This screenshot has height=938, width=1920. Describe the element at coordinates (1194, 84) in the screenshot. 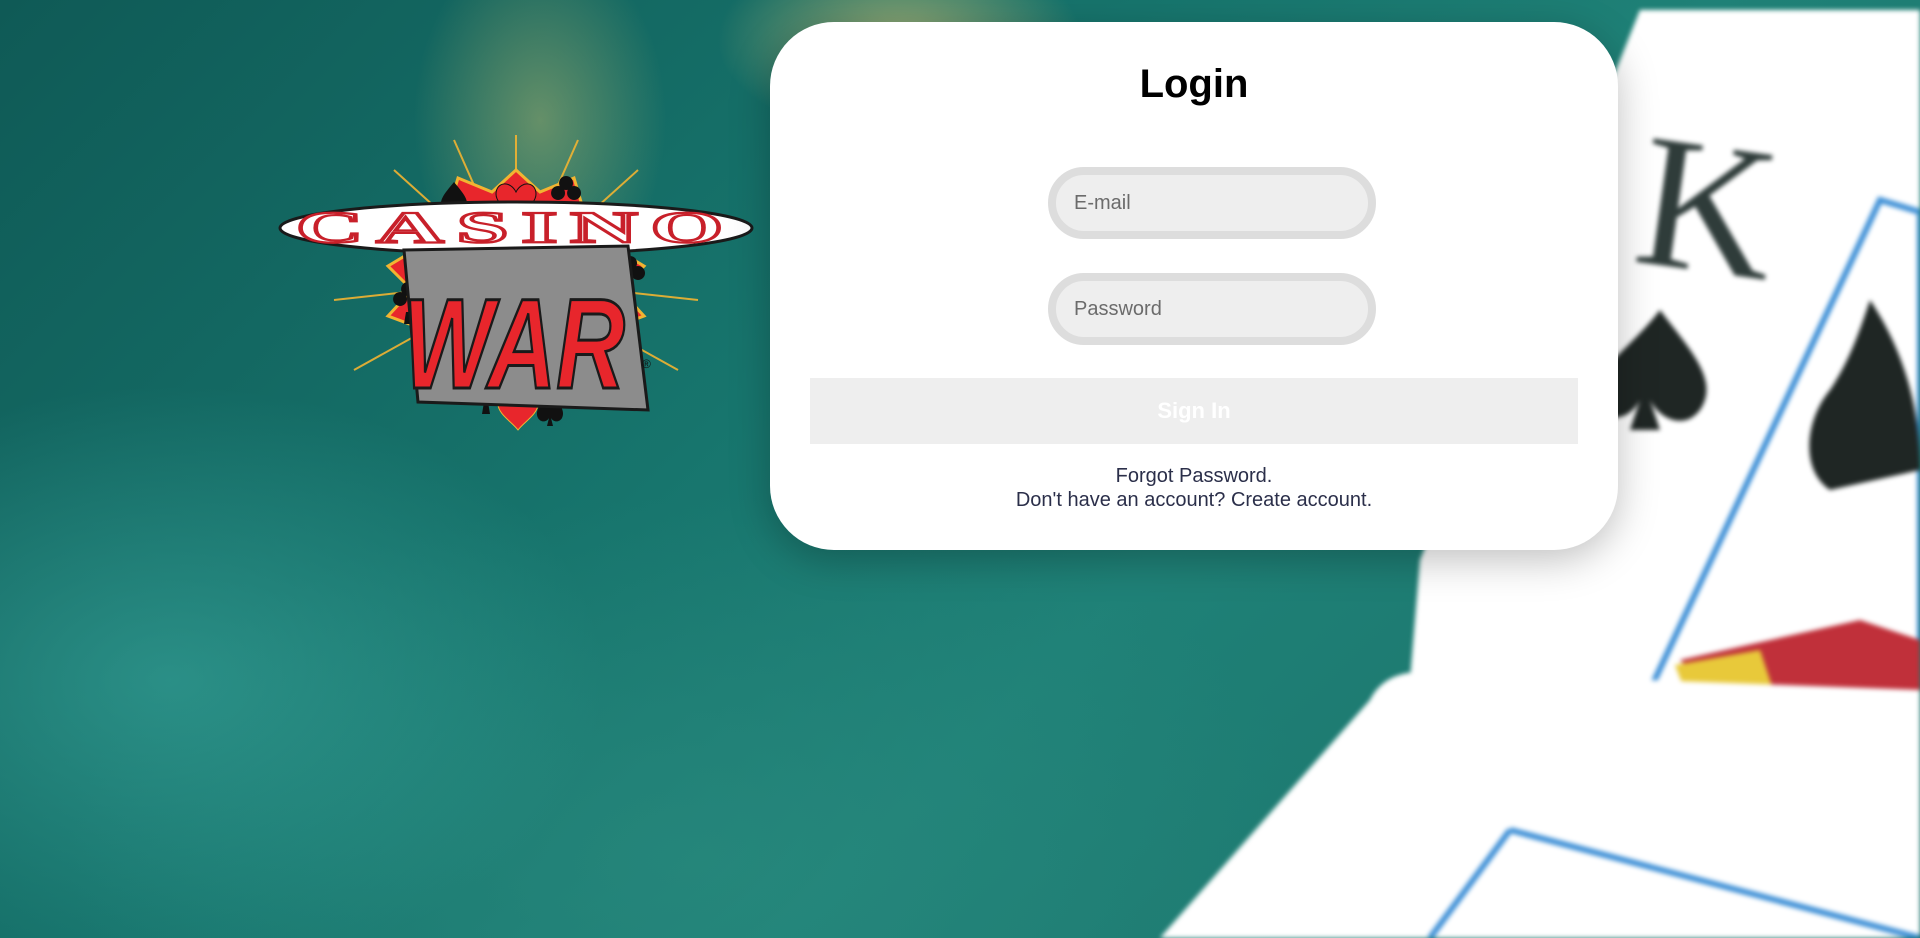

I see `login-title: Login` at that location.